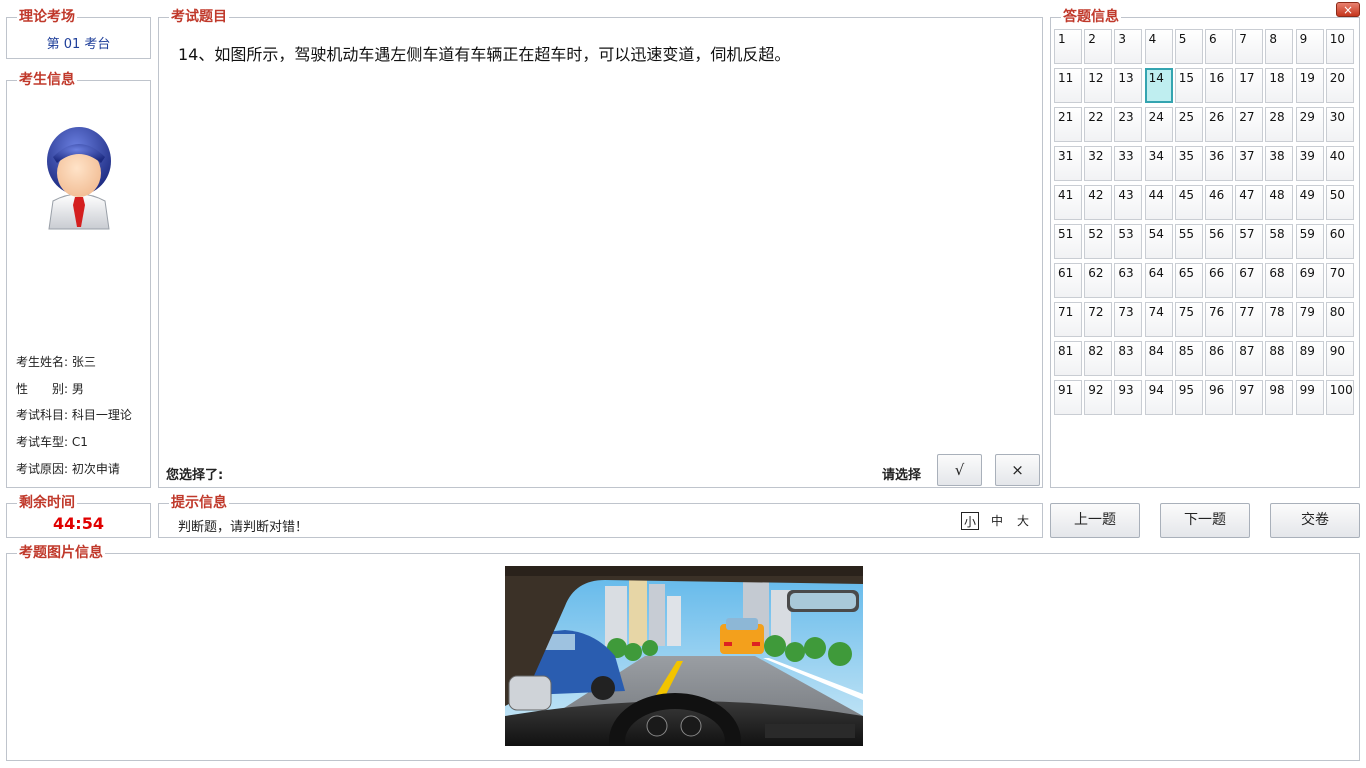  What do you see at coordinates (1098, 85) in the screenshot?
I see `question-number-cell: 12` at bounding box center [1098, 85].